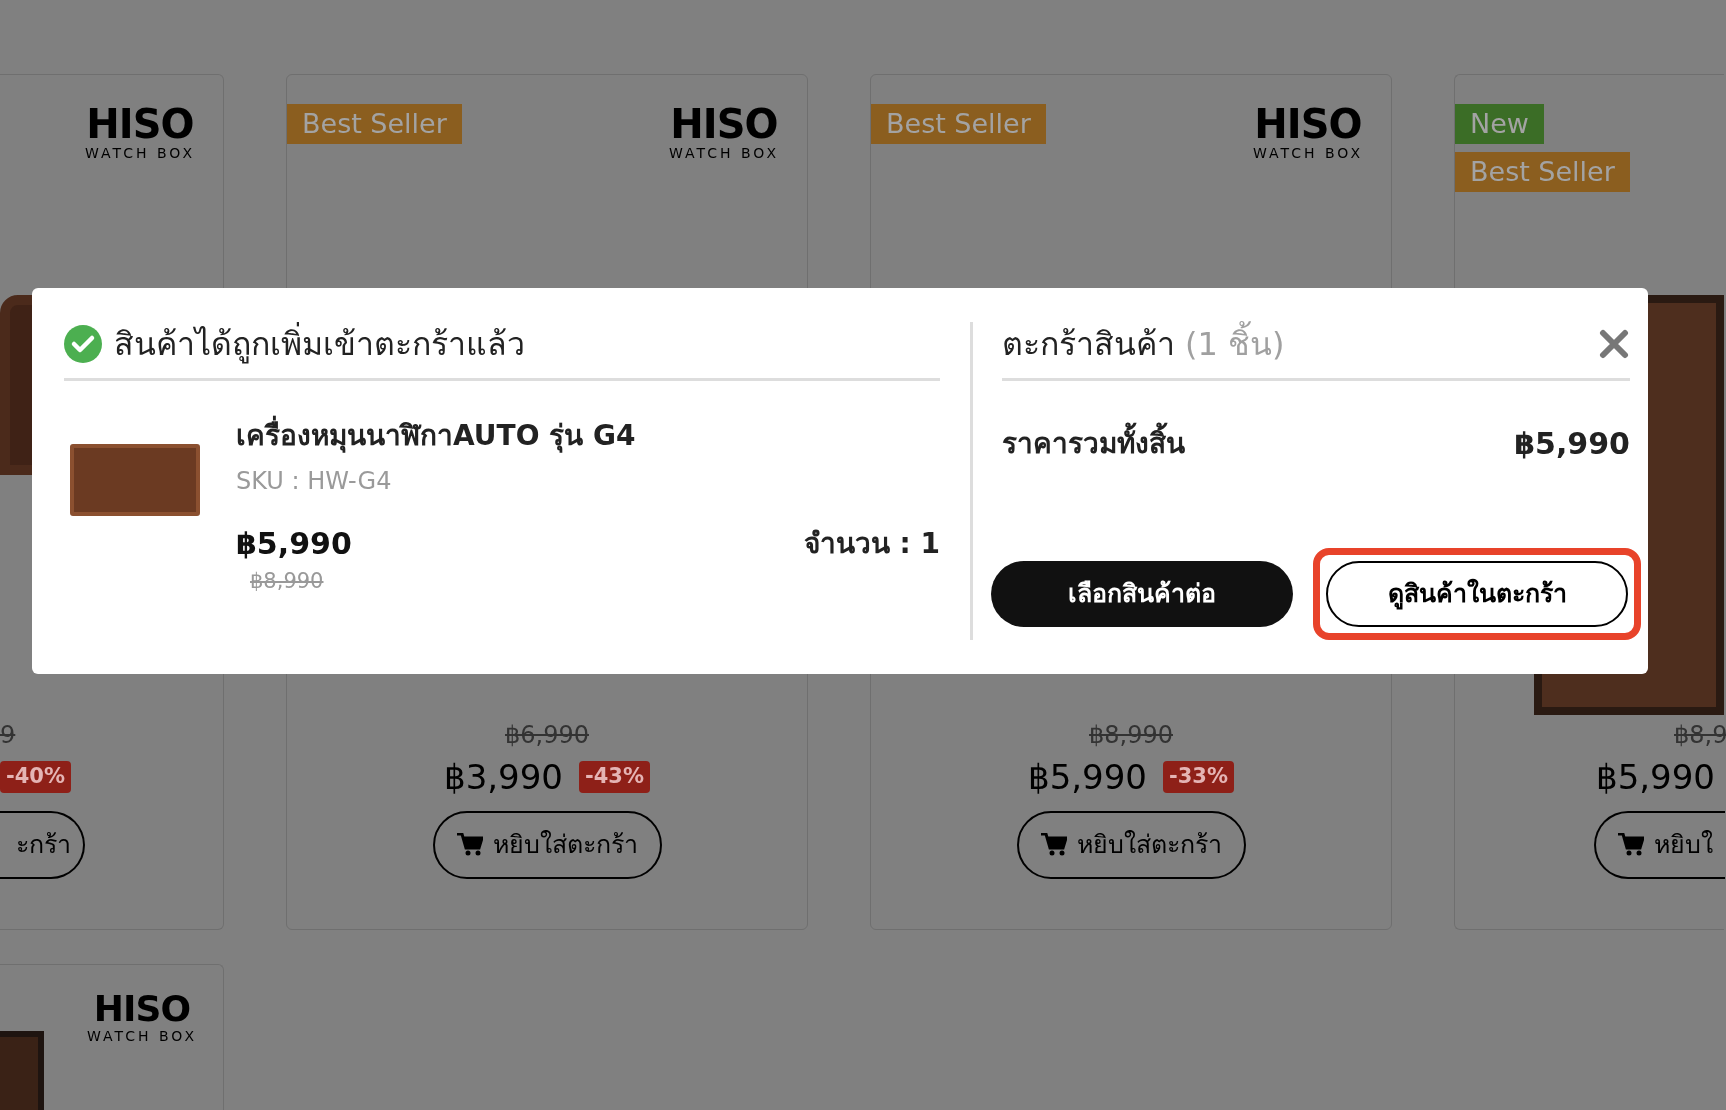 The height and width of the screenshot is (1110, 1726). I want to click on product-sku: SKU : HW-G4, so click(314, 481).